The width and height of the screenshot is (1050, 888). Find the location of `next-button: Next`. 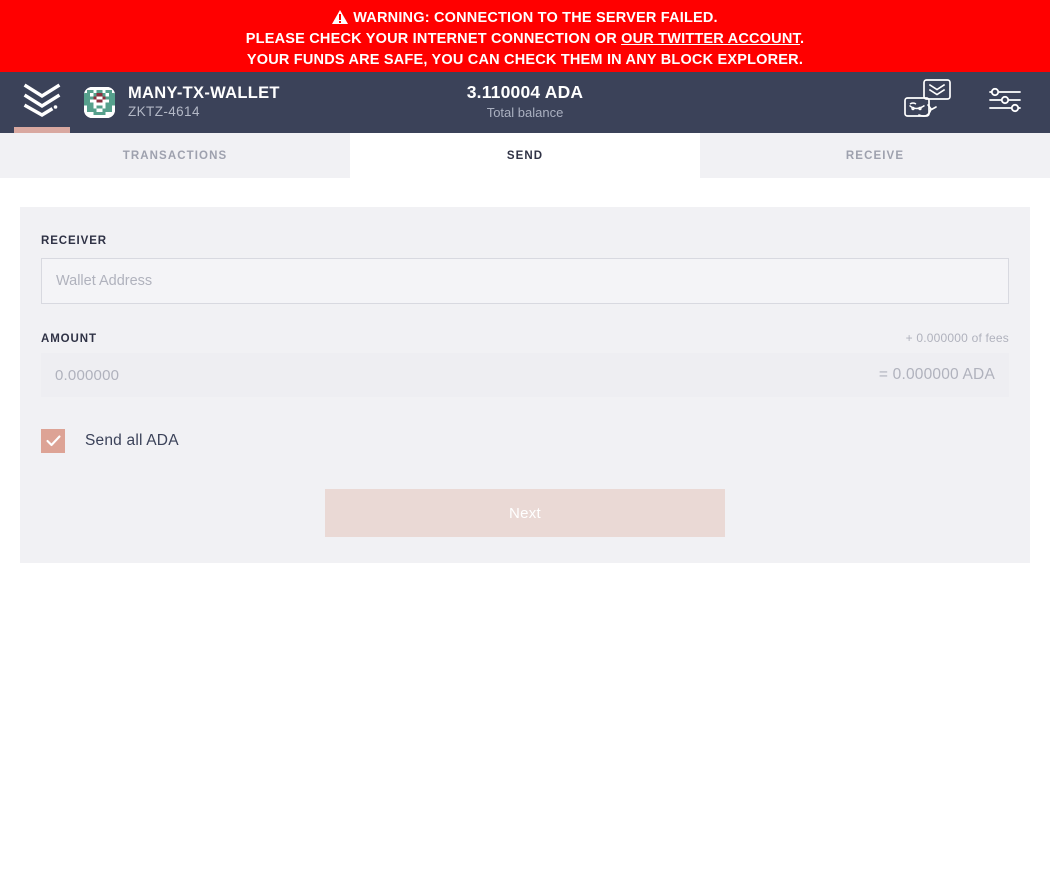

next-button: Next is located at coordinates (525, 513).